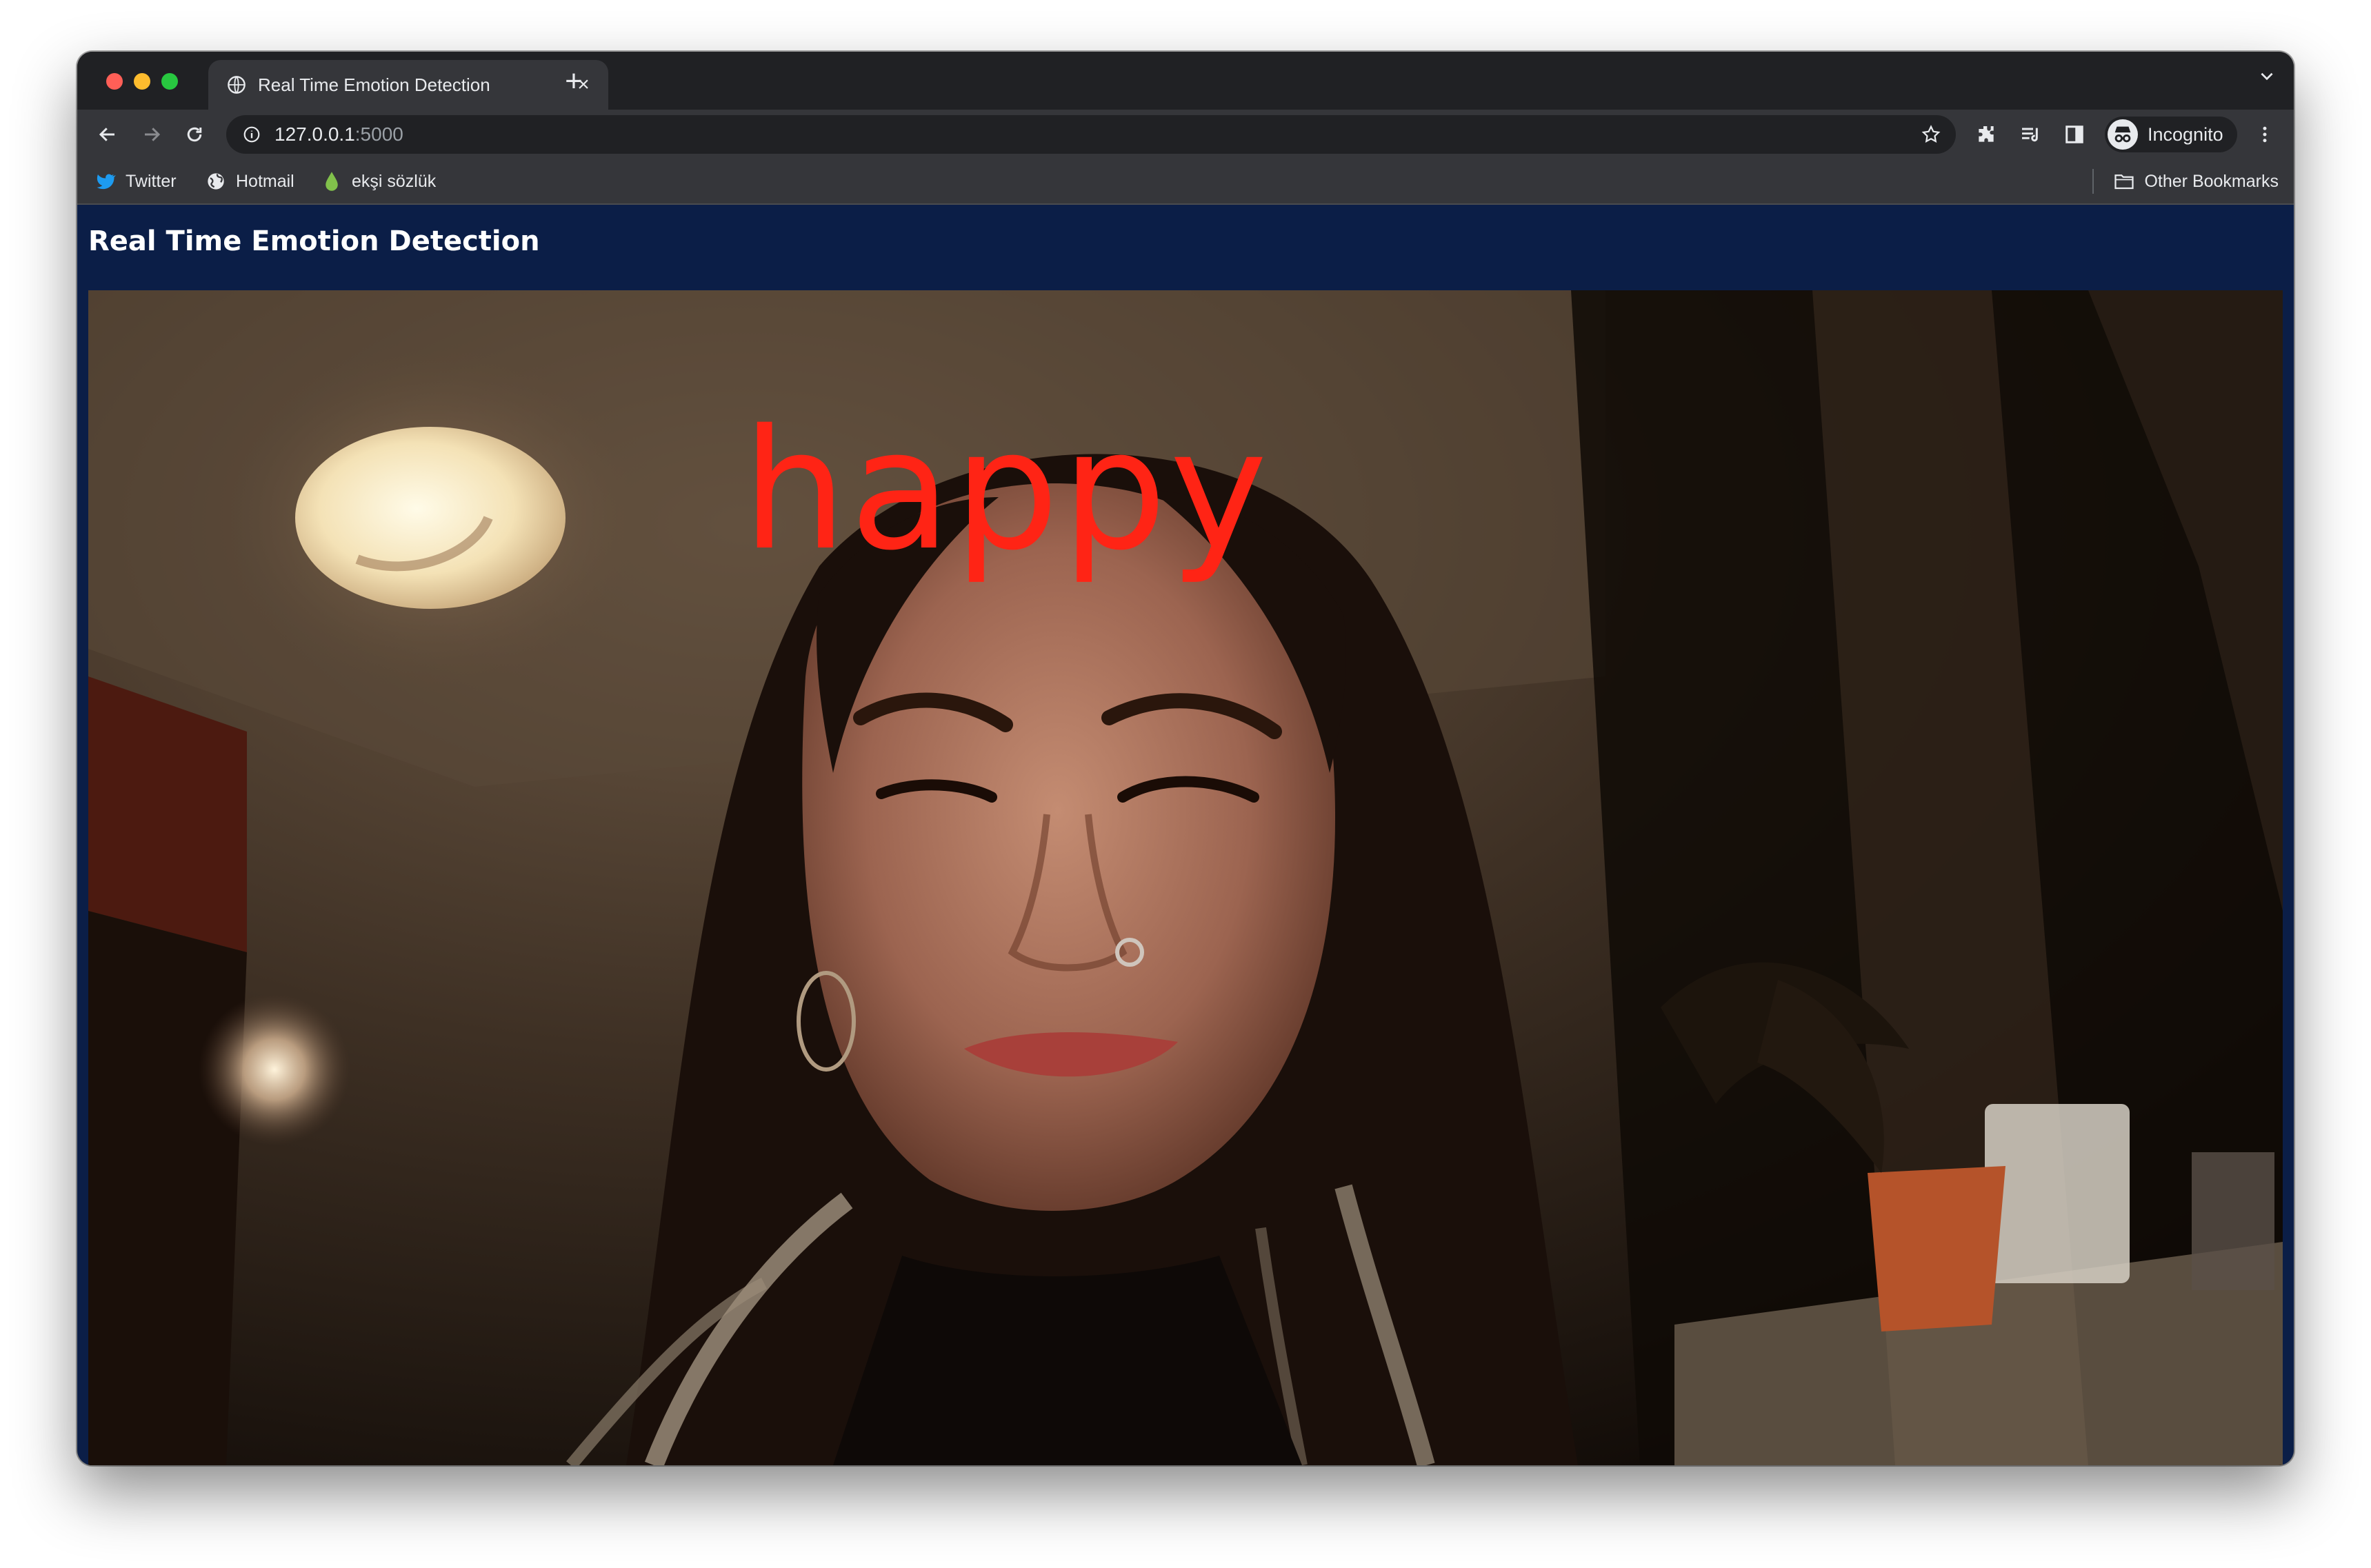  Describe the element at coordinates (108, 134) in the screenshot. I see `back-arrow-icon` at that location.